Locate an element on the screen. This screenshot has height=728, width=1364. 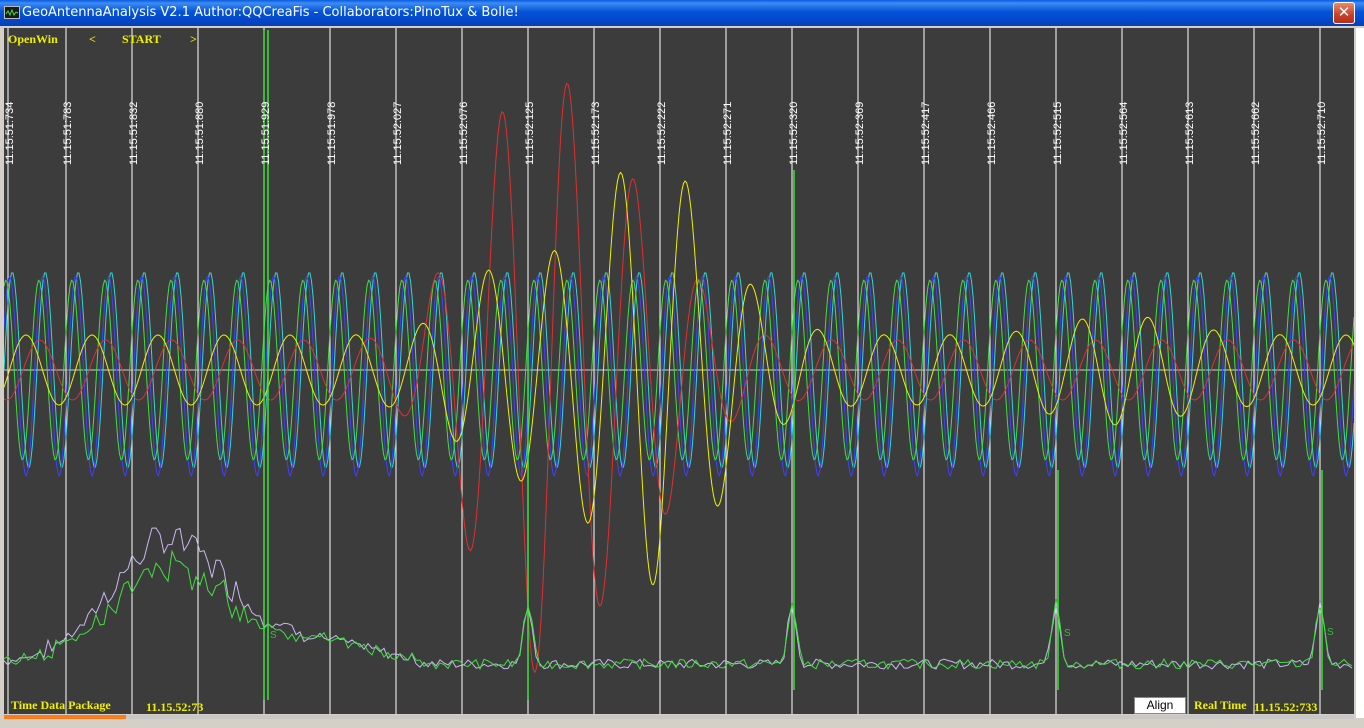
timestamp-label: 11.15.51:734 is located at coordinates (10, 133).